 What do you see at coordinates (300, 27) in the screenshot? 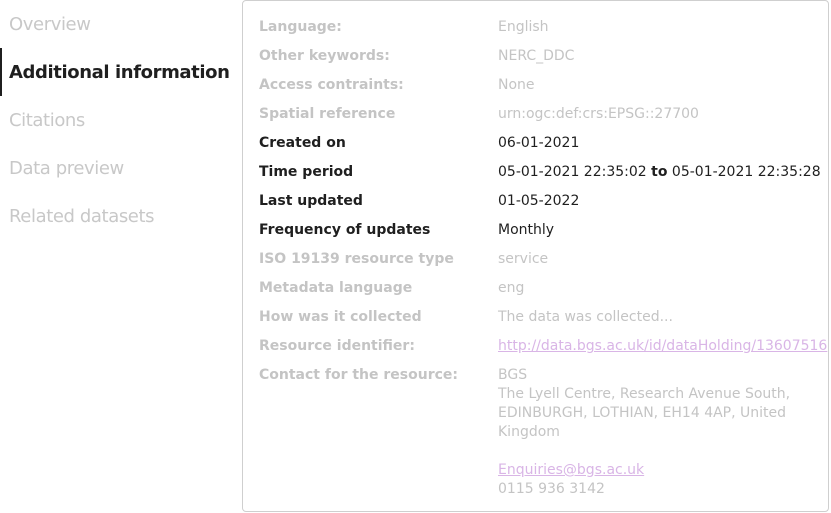
I see `language-label: Language:` at bounding box center [300, 27].